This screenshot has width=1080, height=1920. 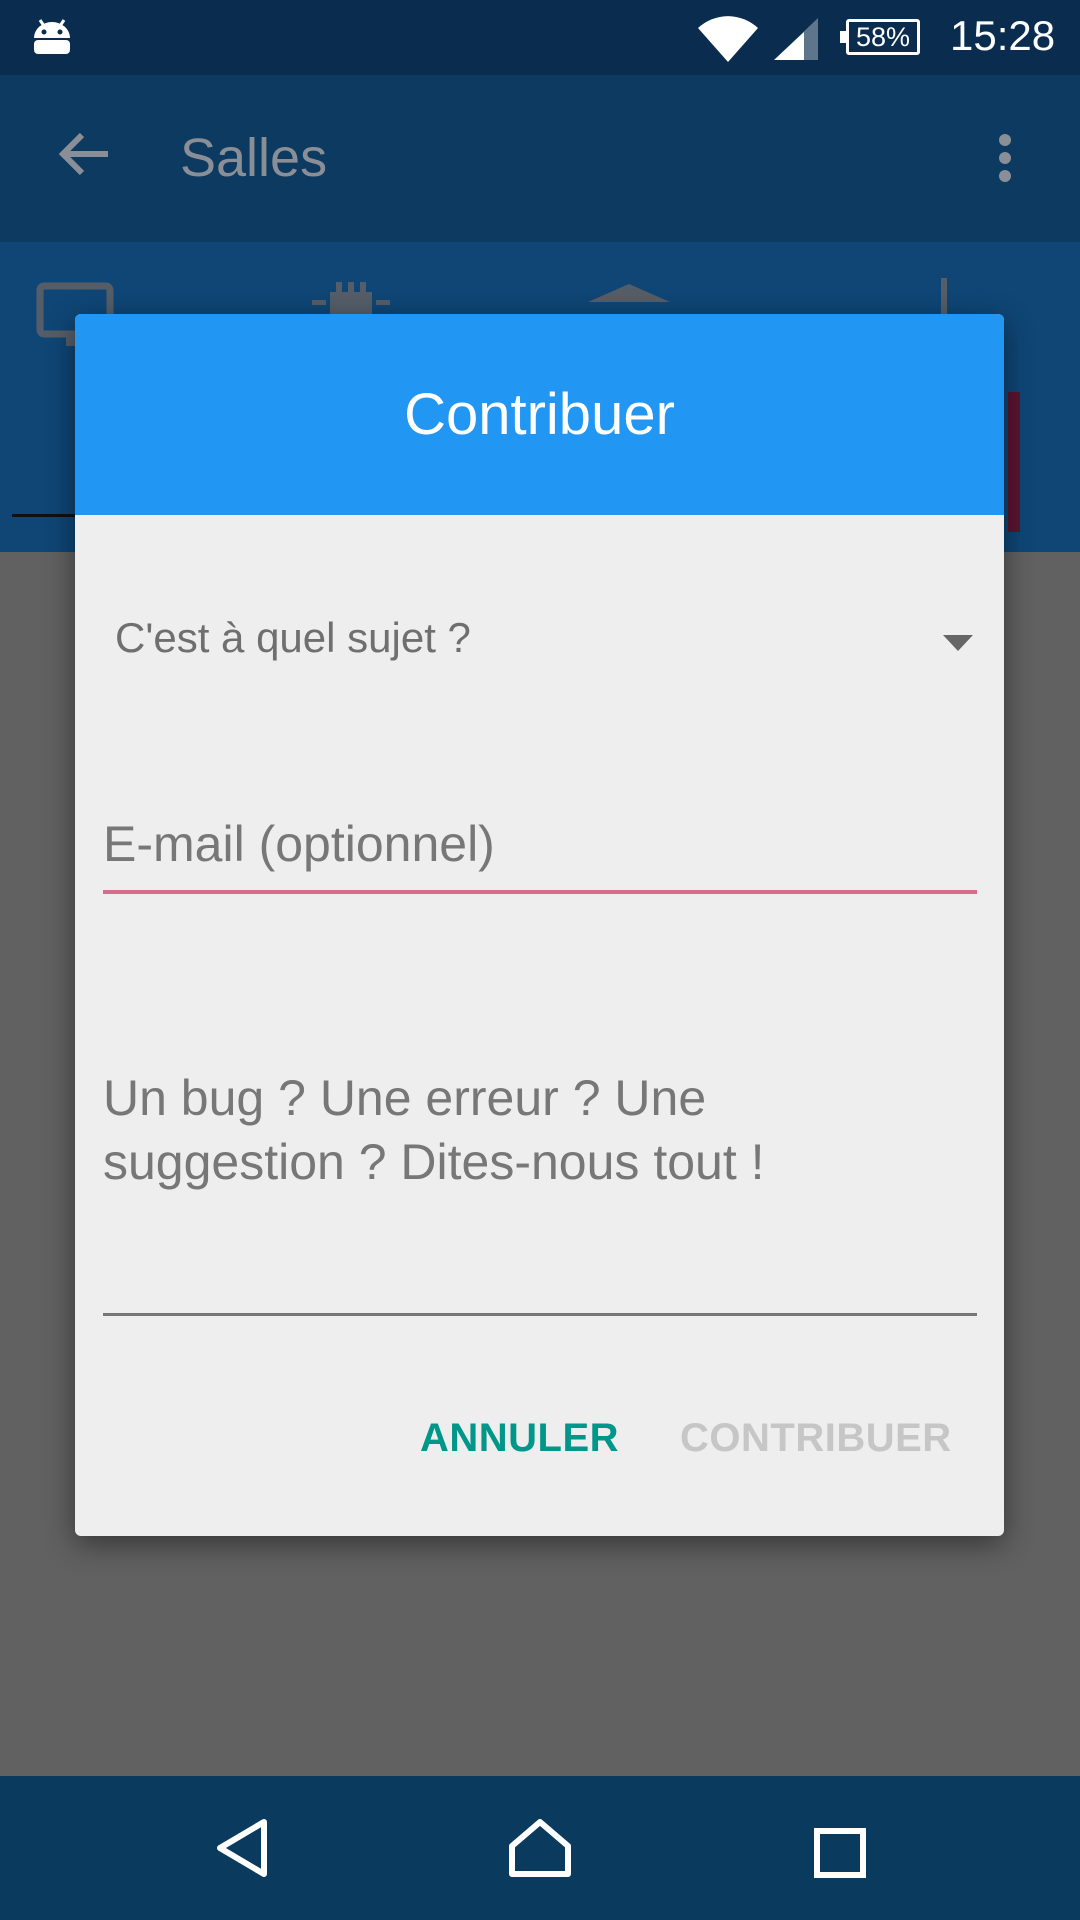 What do you see at coordinates (1005, 160) in the screenshot?
I see `more-vert-icon` at bounding box center [1005, 160].